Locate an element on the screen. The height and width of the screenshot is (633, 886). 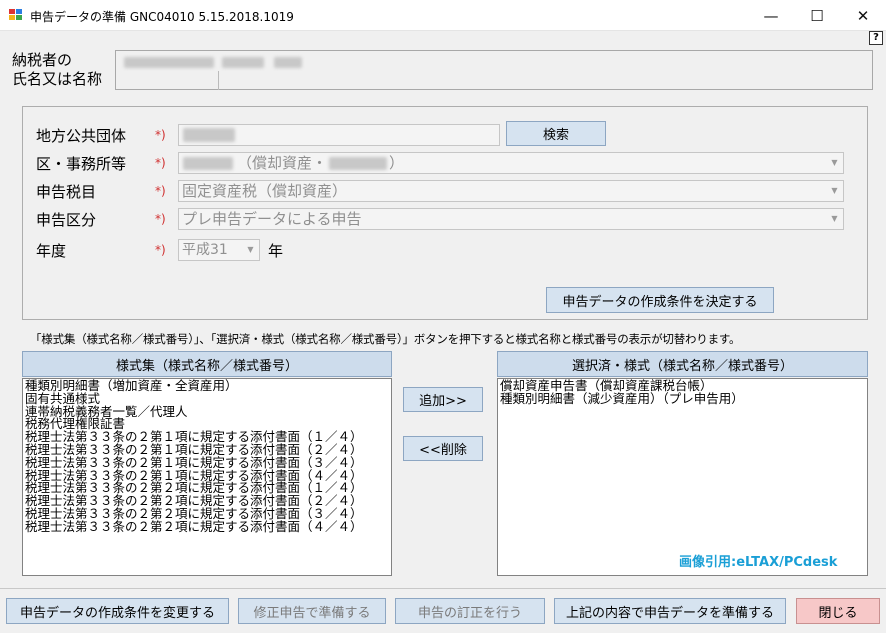
amend-prepare-button: 修正申告で準備する is located at coordinates (312, 611).